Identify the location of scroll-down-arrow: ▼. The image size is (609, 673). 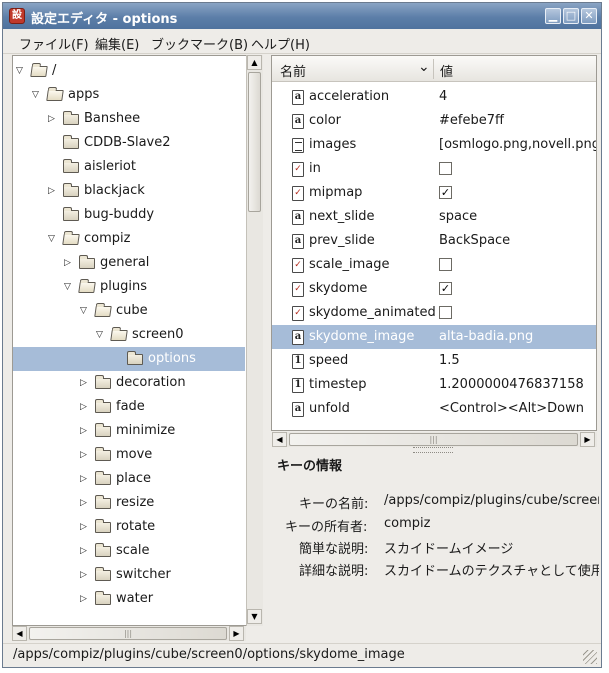
(254, 616).